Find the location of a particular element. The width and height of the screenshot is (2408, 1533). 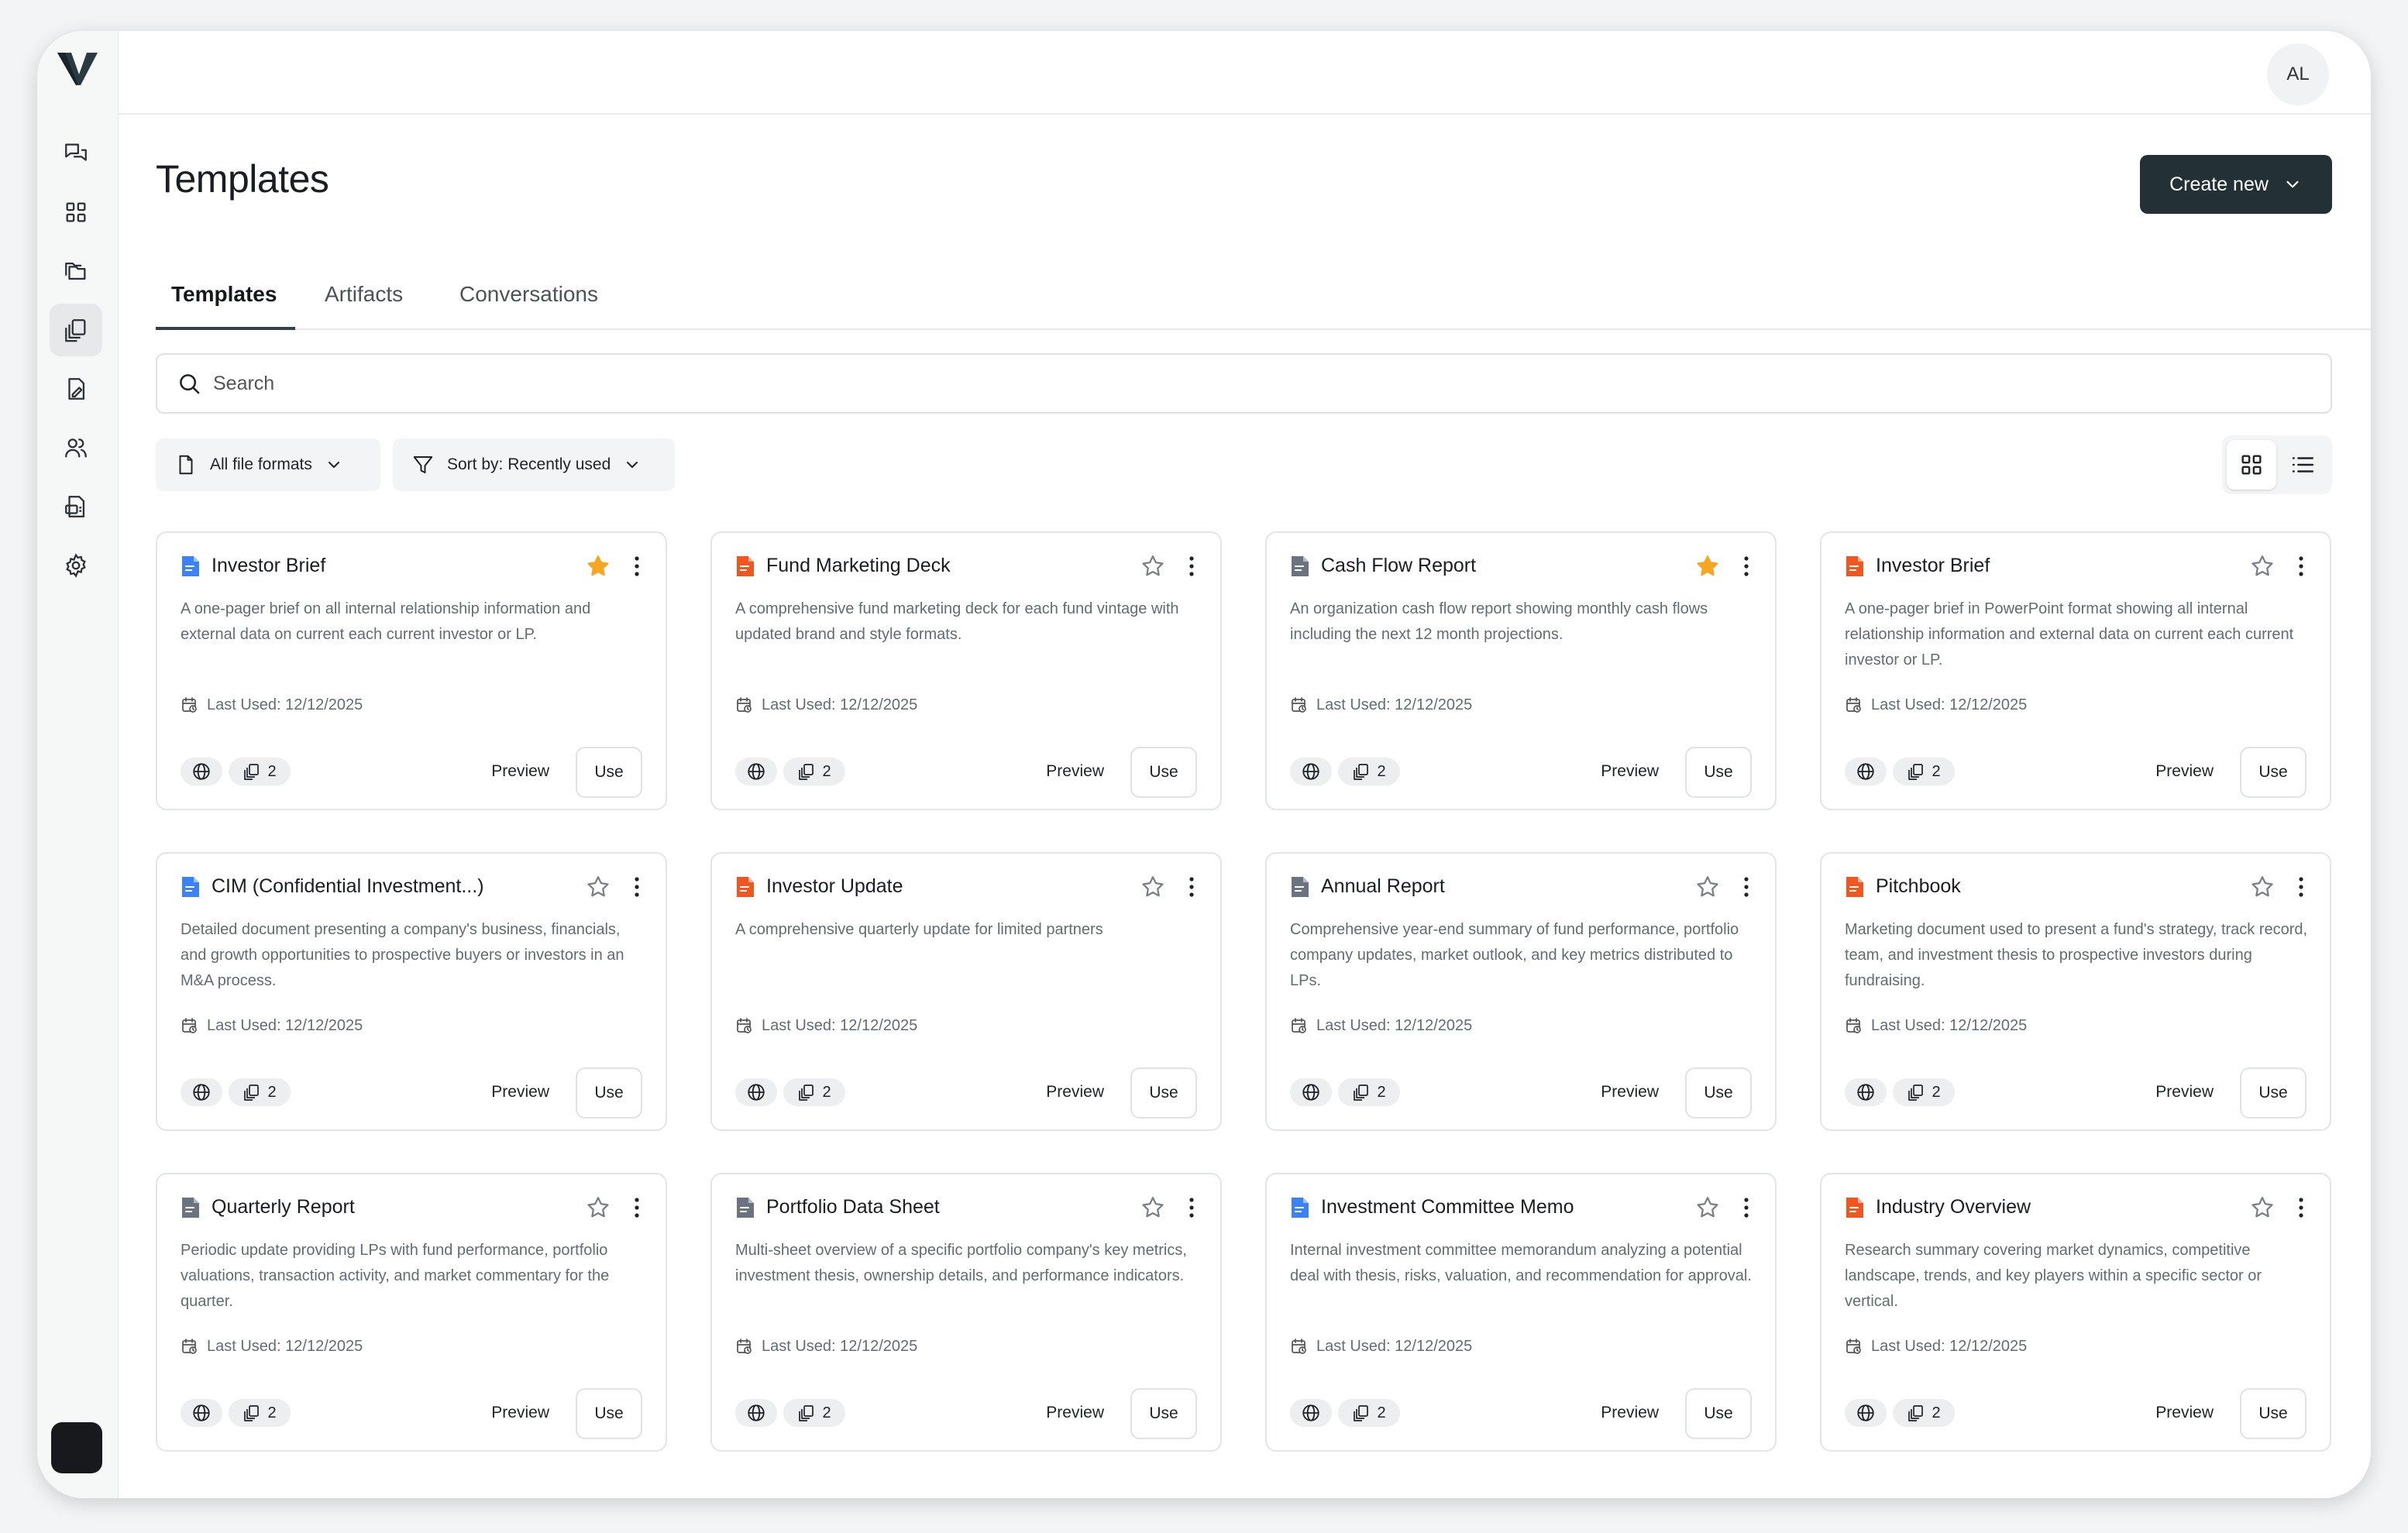

tab-templates: Templates is located at coordinates (224, 298).